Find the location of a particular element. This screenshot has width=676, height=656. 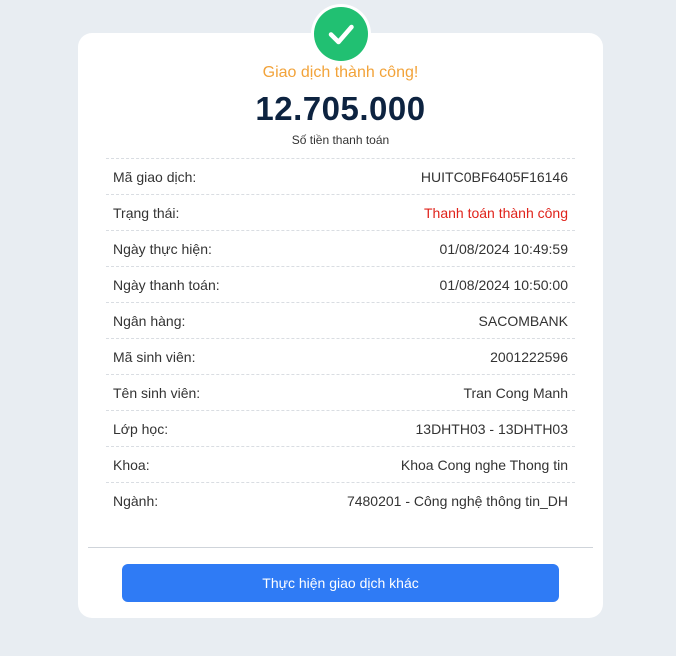

detail-label: Ngày thực hiện: is located at coordinates (162, 248).